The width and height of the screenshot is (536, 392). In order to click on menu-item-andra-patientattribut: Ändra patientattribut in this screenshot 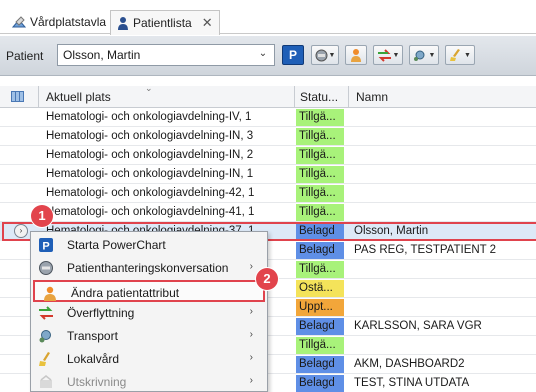, I will do `click(149, 290)`.